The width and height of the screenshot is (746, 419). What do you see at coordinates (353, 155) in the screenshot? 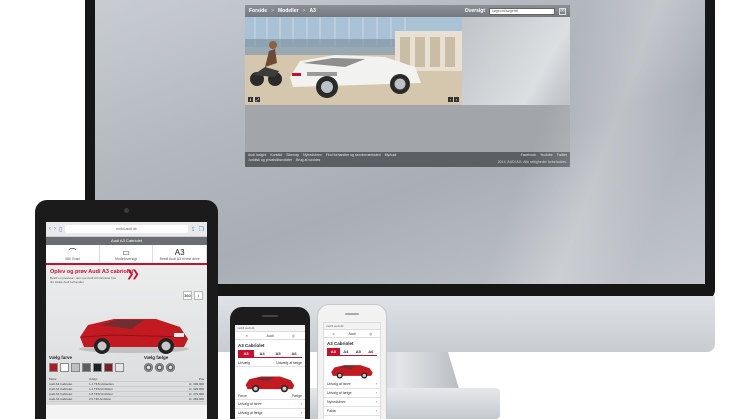
I see `footer-link-dealer: Find forhandler og serviceværksted` at bounding box center [353, 155].